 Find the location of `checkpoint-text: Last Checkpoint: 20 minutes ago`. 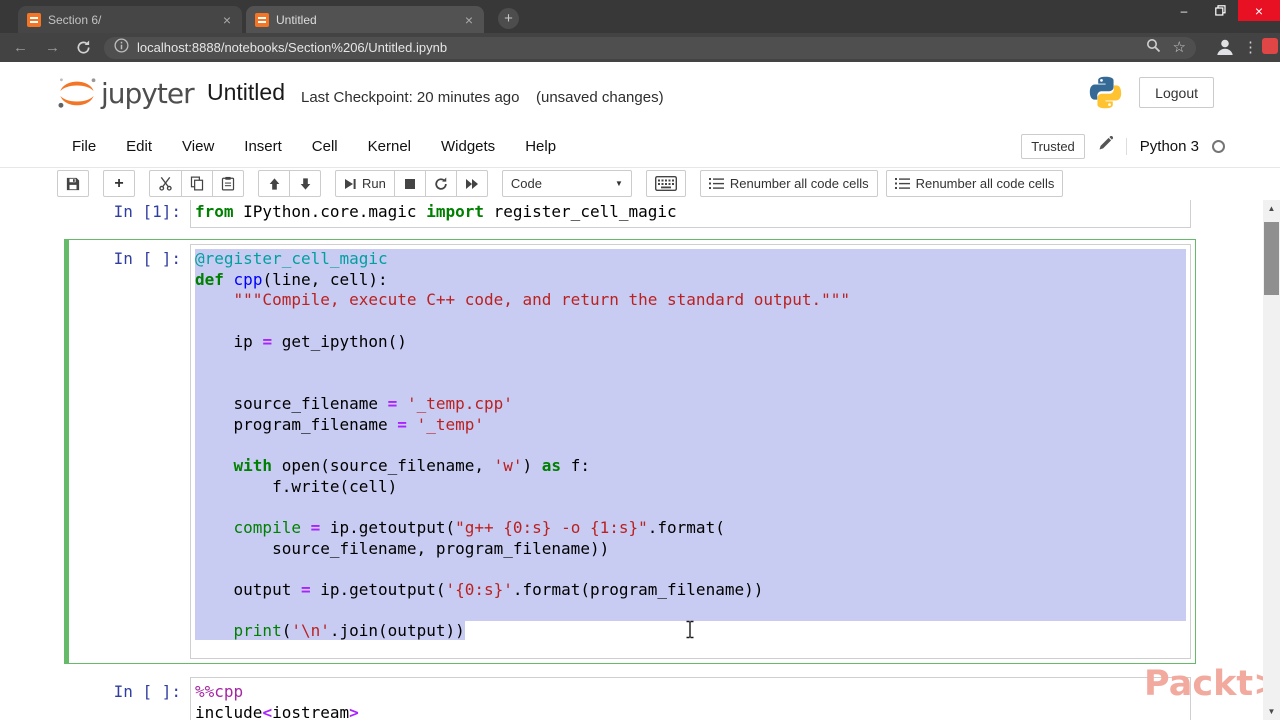

checkpoint-text: Last Checkpoint: 20 minutes ago is located at coordinates (410, 97).